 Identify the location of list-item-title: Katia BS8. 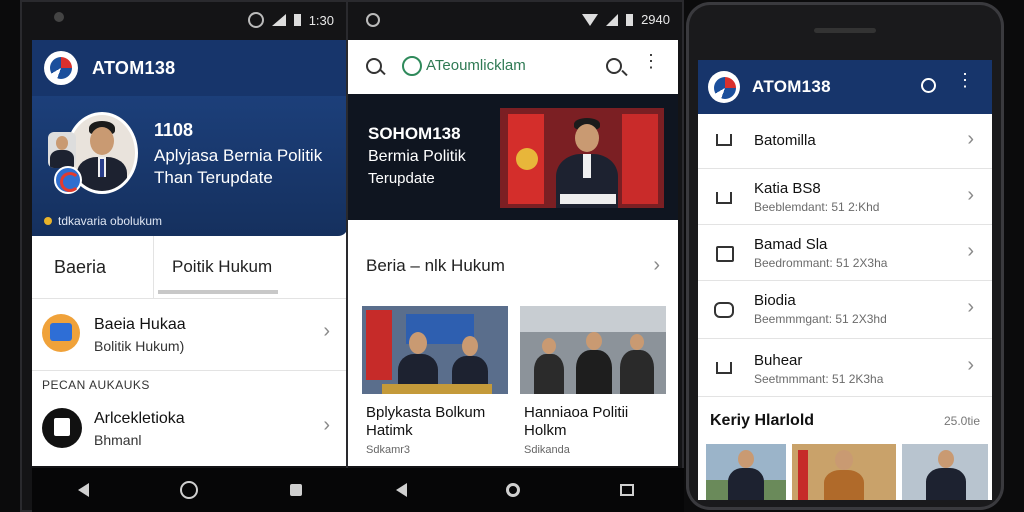
(787, 188).